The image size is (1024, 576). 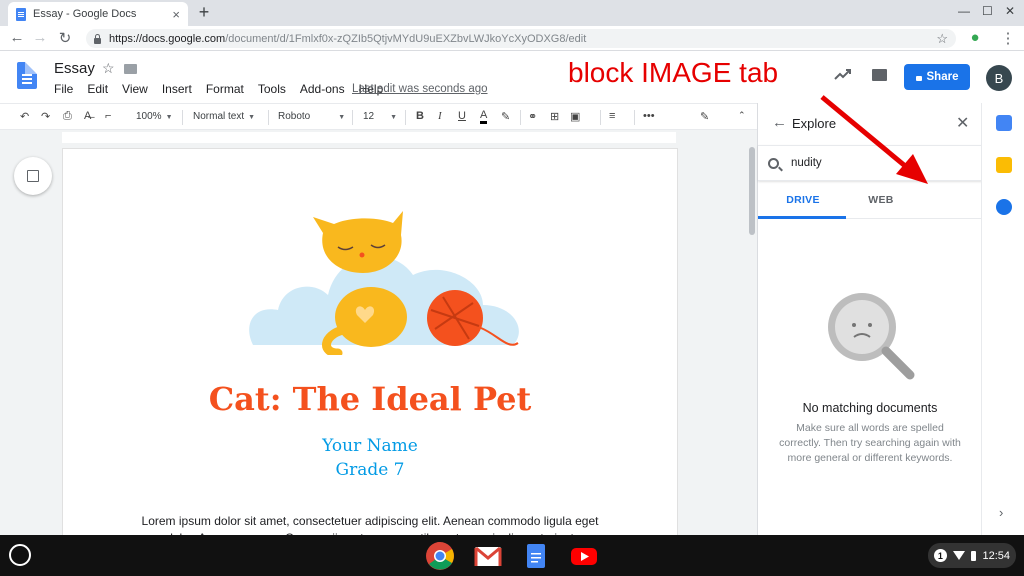 What do you see at coordinates (918, 78) in the screenshot?
I see `share-lock-icon` at bounding box center [918, 78].